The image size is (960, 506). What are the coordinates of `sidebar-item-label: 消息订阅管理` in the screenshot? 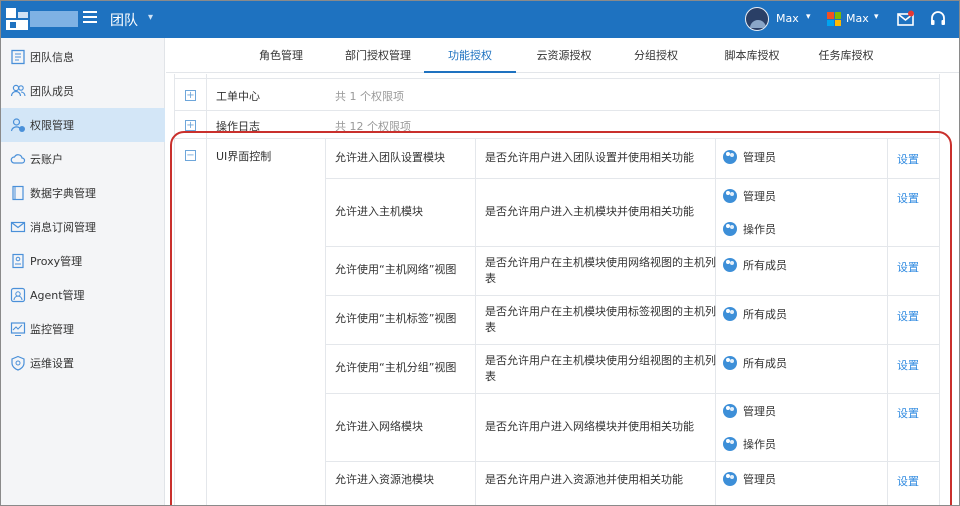 It's located at (63, 227).